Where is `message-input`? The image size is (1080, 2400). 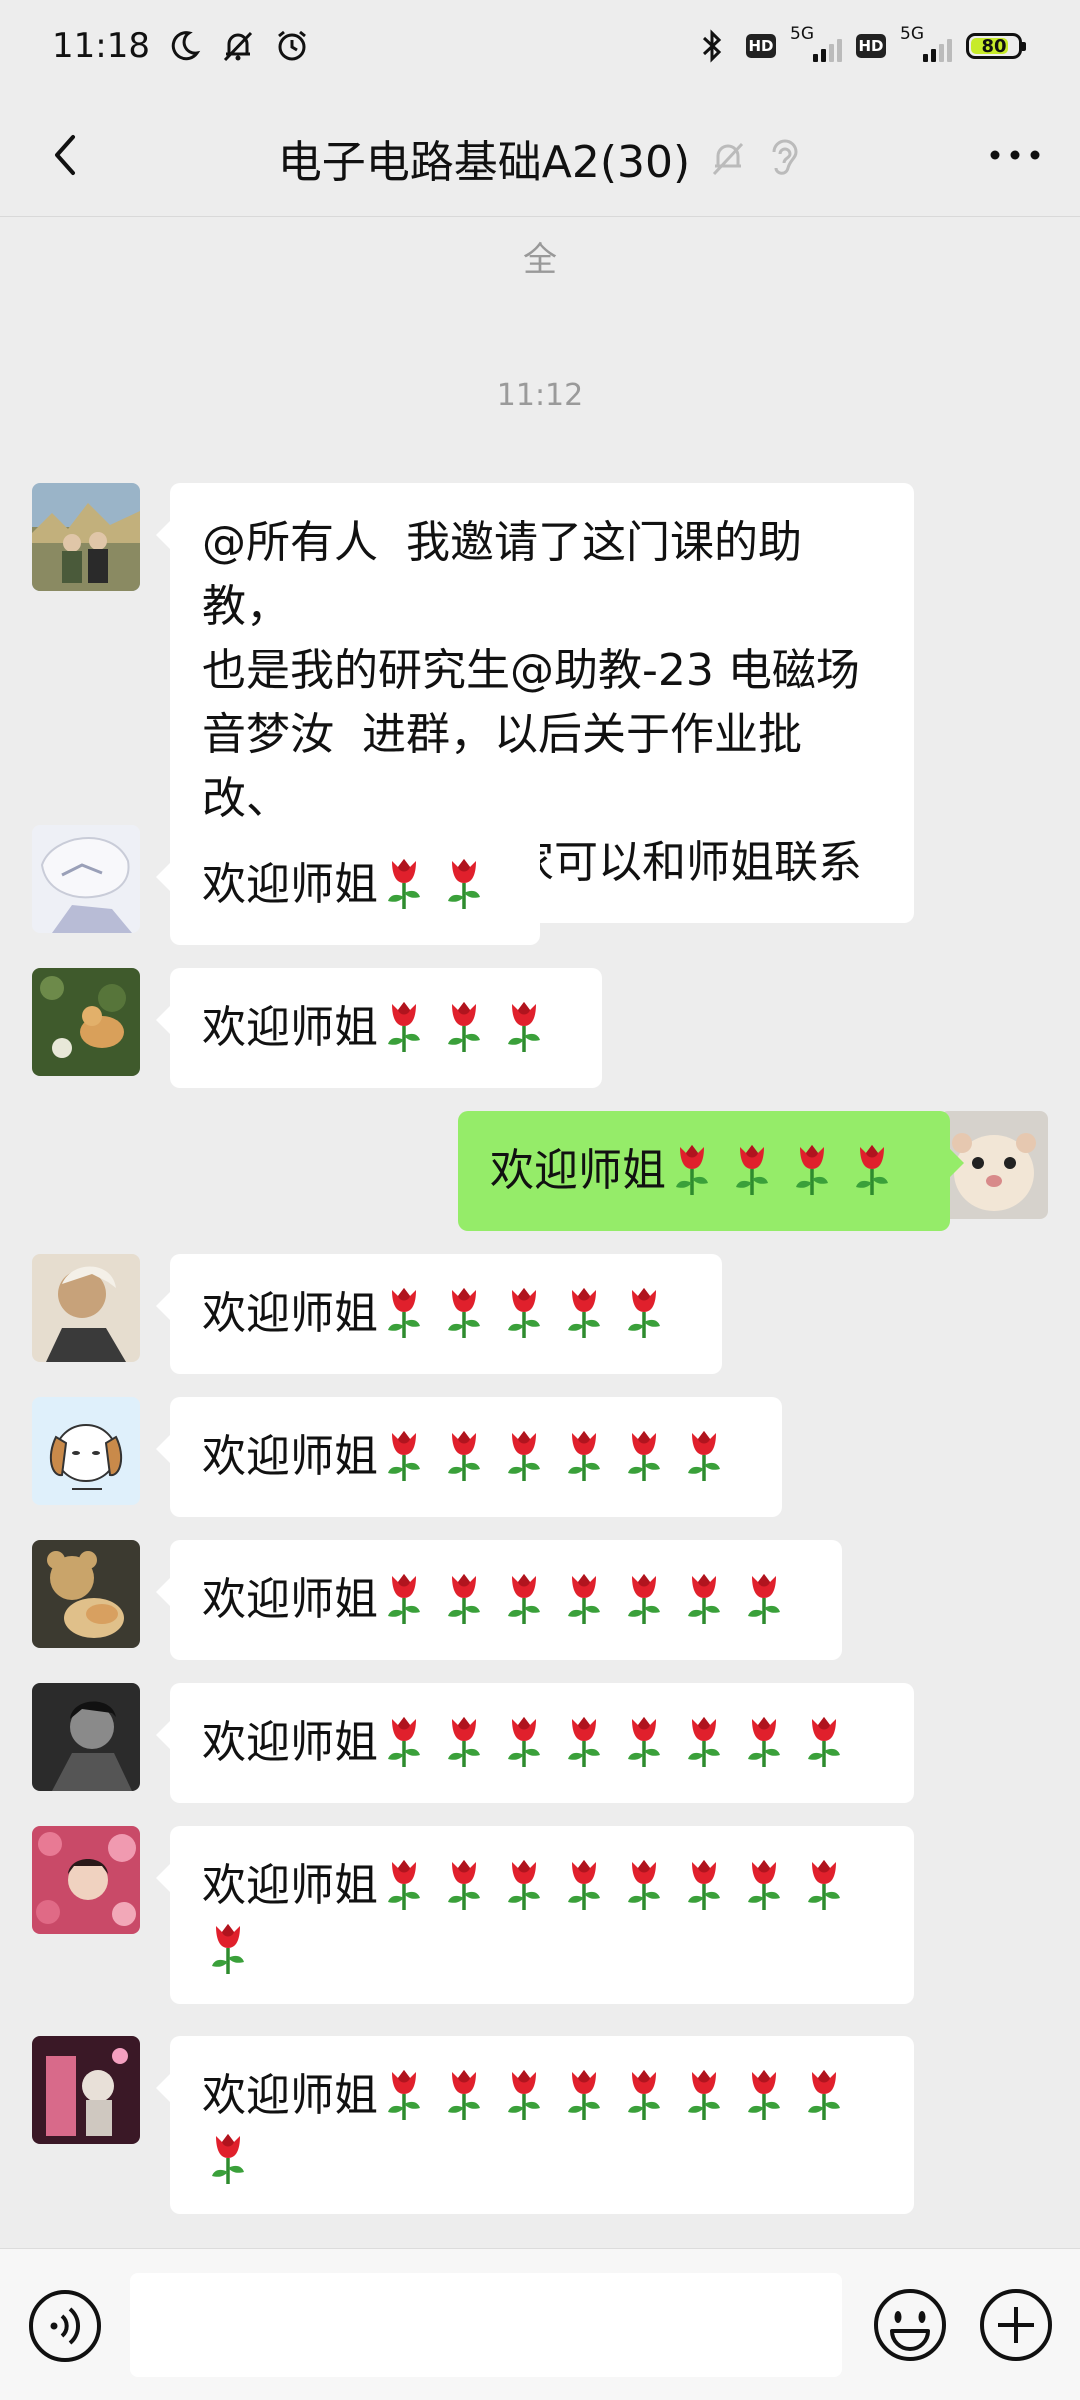 message-input is located at coordinates (486, 2325).